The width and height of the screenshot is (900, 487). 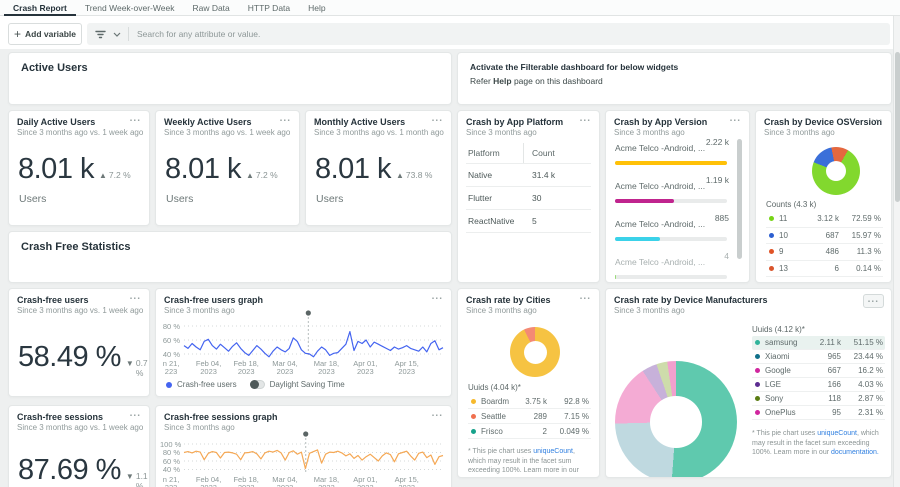 What do you see at coordinates (836, 171) in the screenshot?
I see `osversion-donut-chart` at bounding box center [836, 171].